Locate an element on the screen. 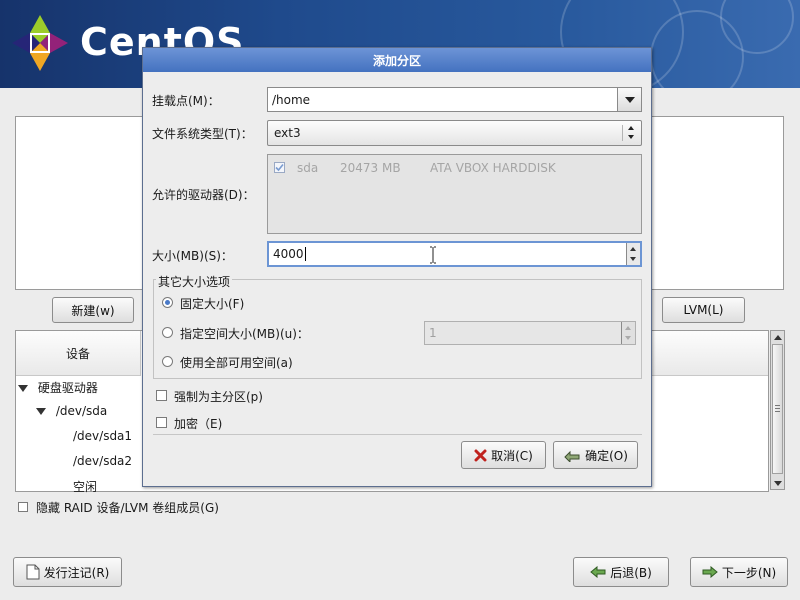 The width and height of the screenshot is (800, 600). upto-spin-buttons is located at coordinates (628, 333).